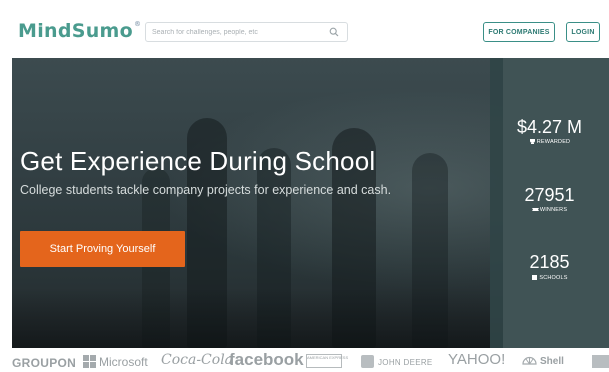  What do you see at coordinates (535, 210) in the screenshot?
I see `ribbon-icon` at bounding box center [535, 210].